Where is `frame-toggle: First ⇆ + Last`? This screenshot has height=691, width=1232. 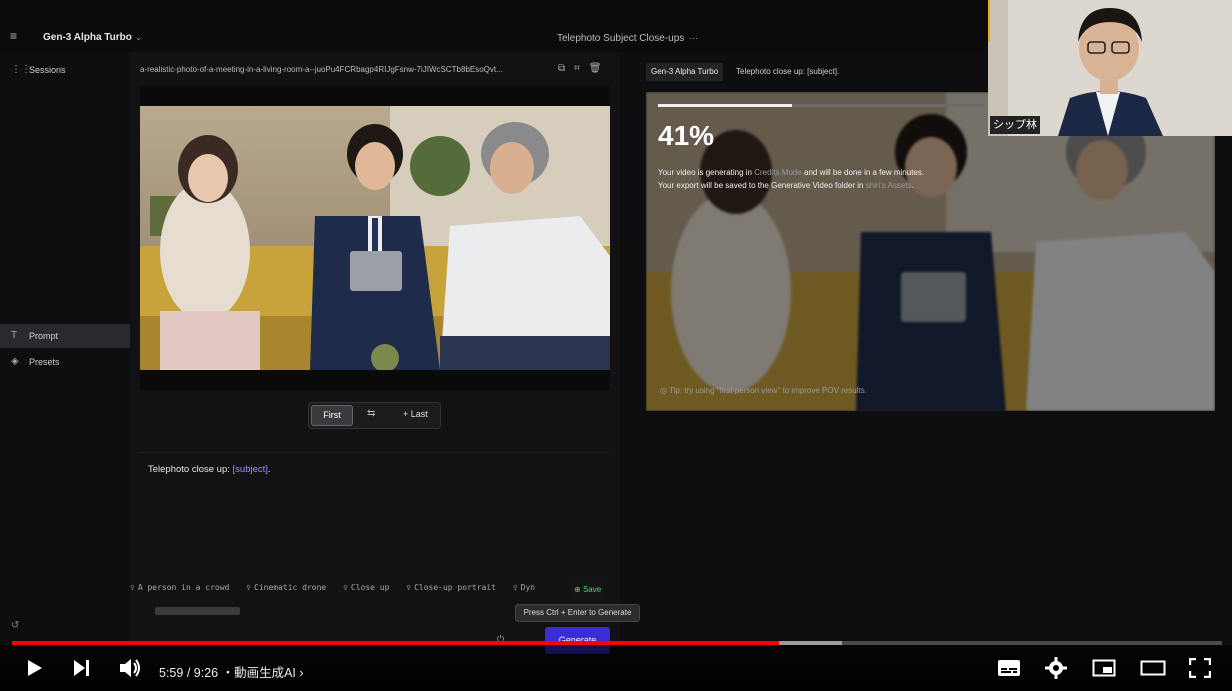
frame-toggle: First ⇆ + Last is located at coordinates (374, 415).